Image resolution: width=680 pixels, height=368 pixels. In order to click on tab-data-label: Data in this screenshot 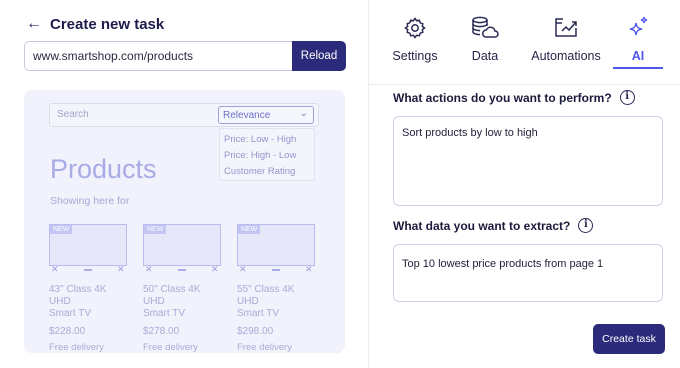, I will do `click(485, 56)`.